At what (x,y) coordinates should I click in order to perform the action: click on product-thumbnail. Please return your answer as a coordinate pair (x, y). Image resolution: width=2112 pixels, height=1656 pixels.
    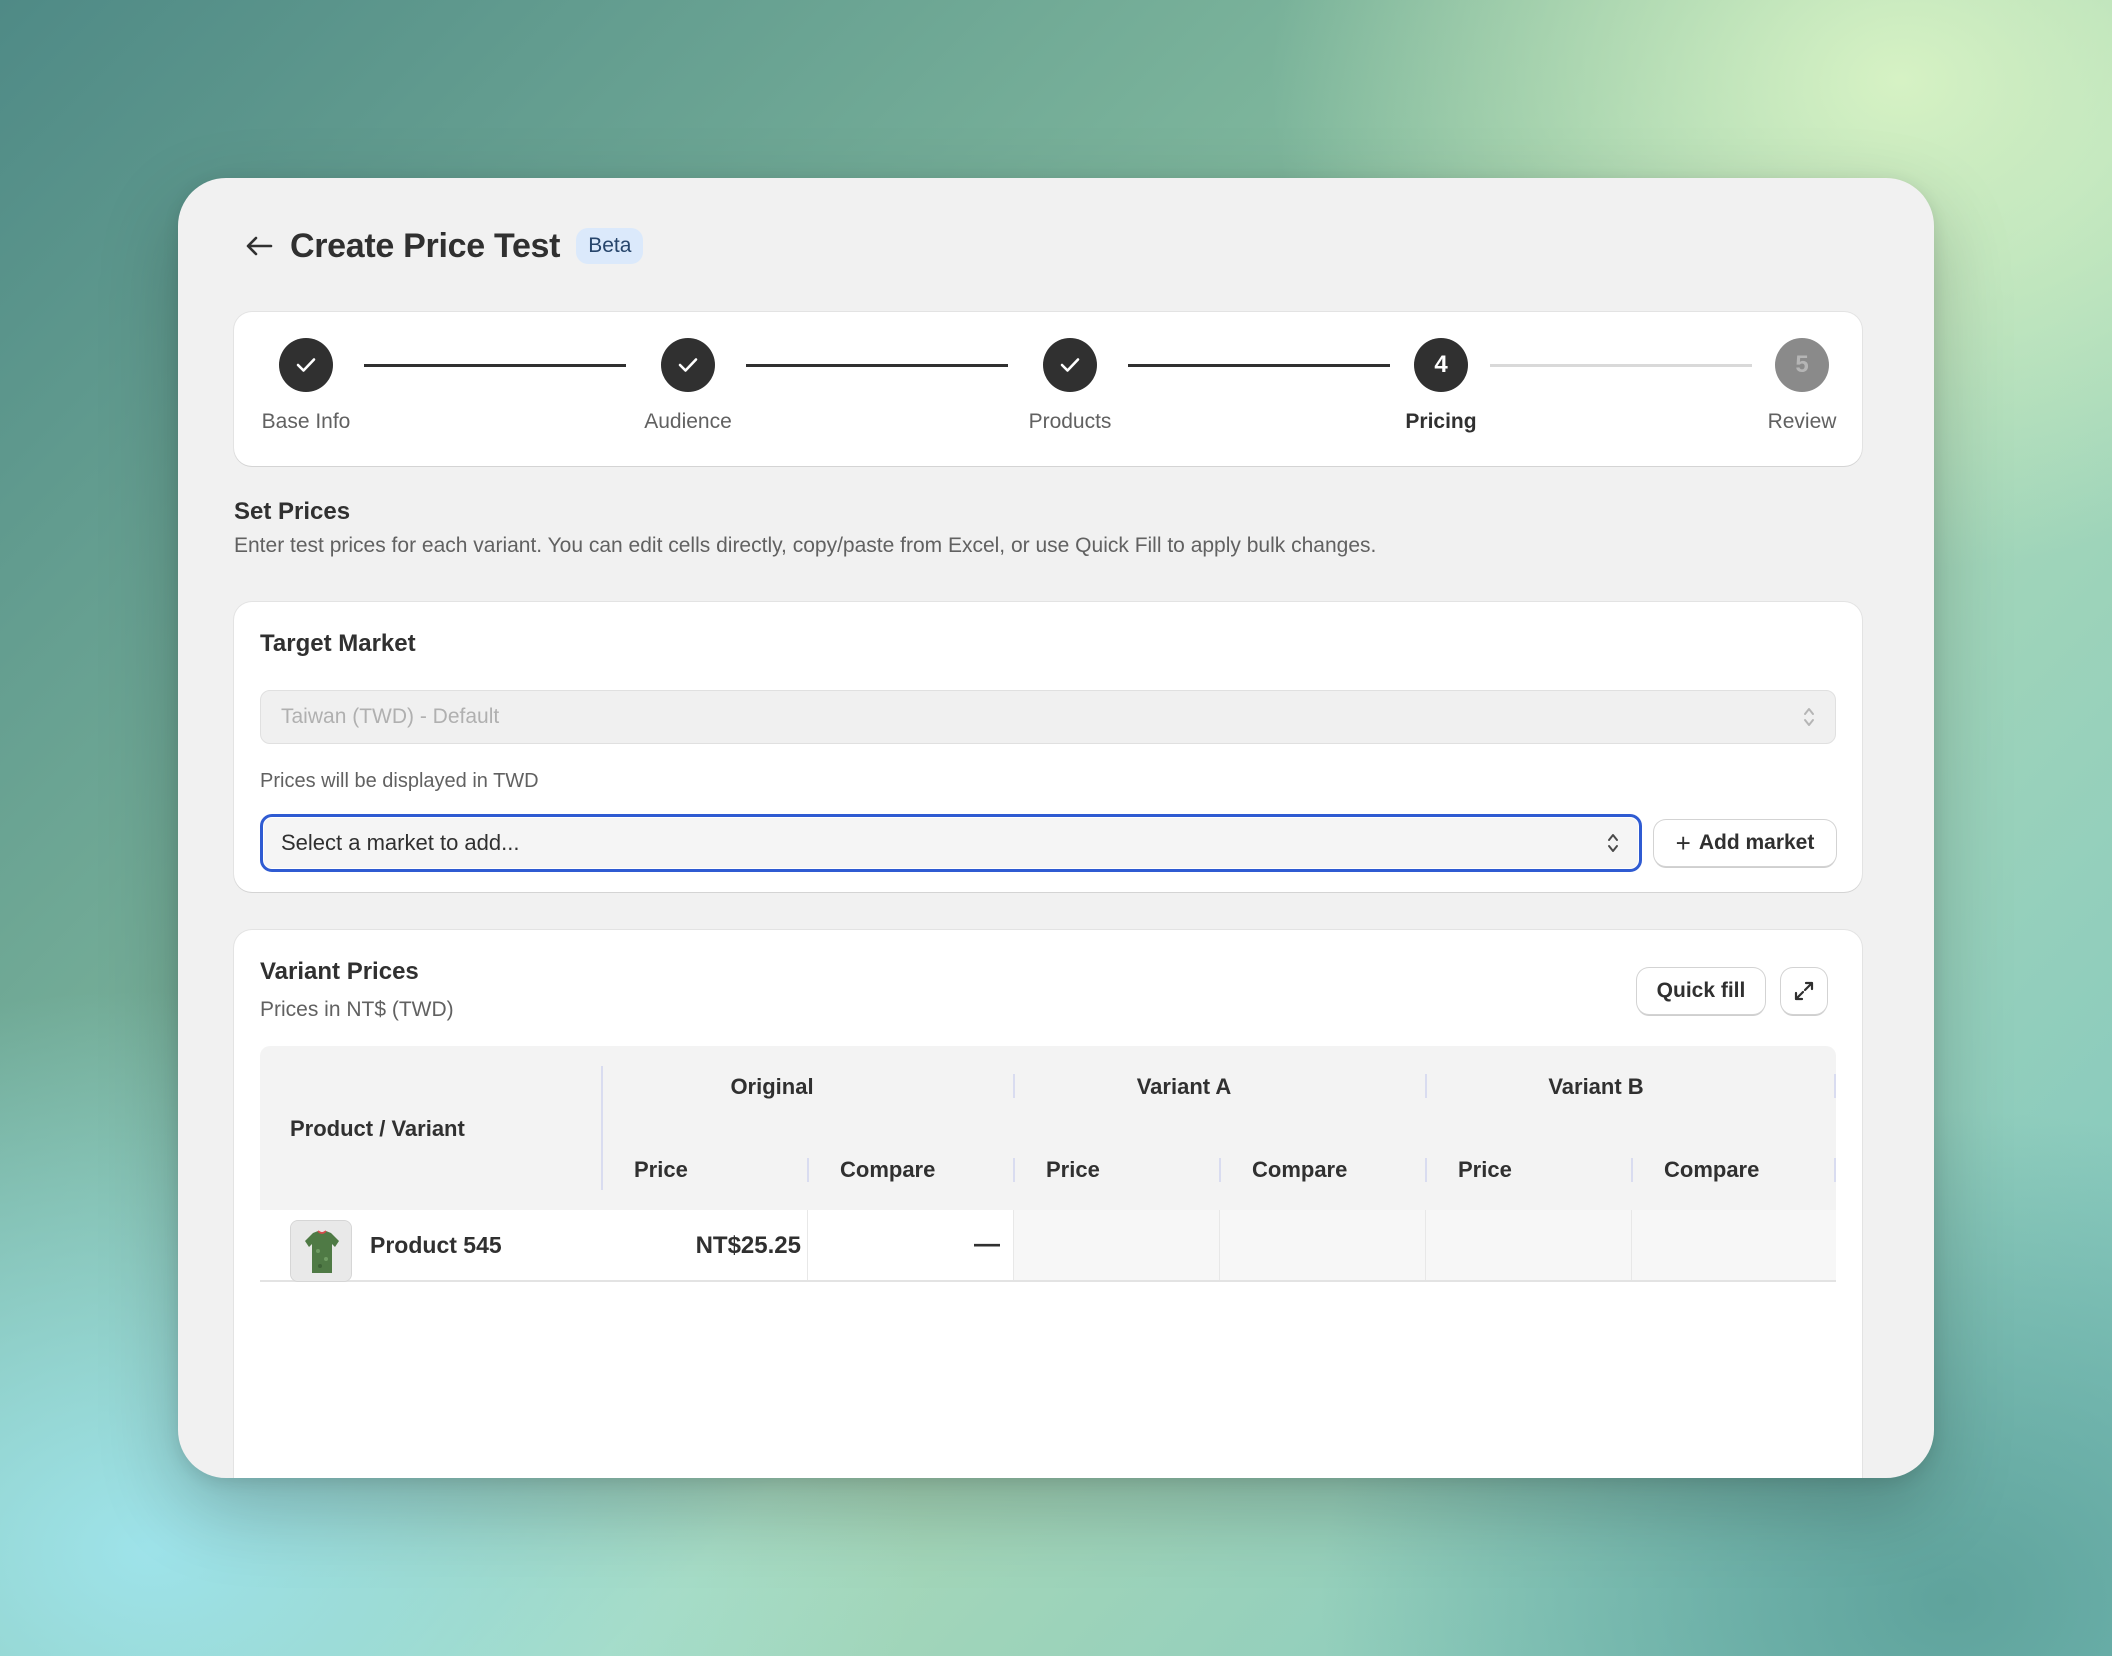
    Looking at the image, I should click on (321, 1251).